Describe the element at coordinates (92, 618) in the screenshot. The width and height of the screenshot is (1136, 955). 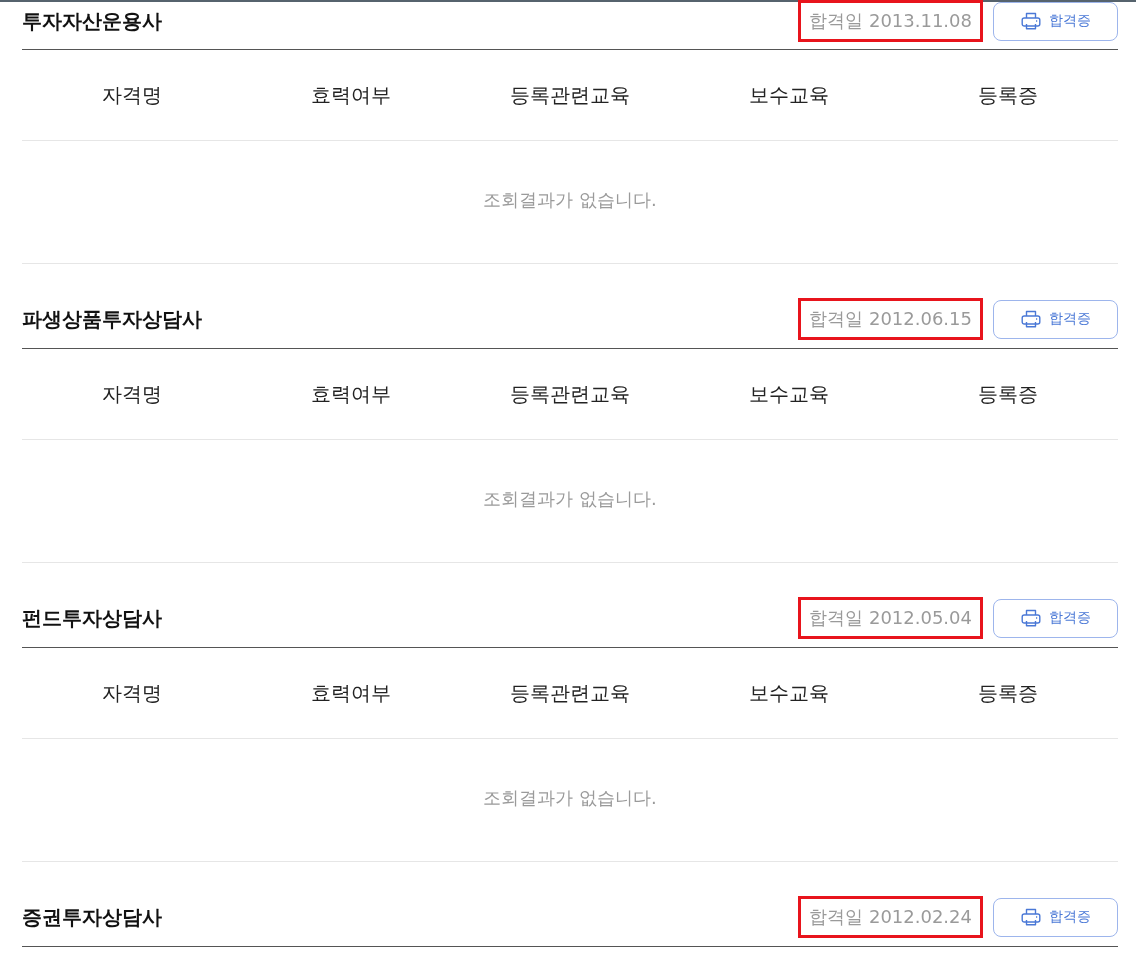
I see `certification-title: 펀드투자상담사` at that location.